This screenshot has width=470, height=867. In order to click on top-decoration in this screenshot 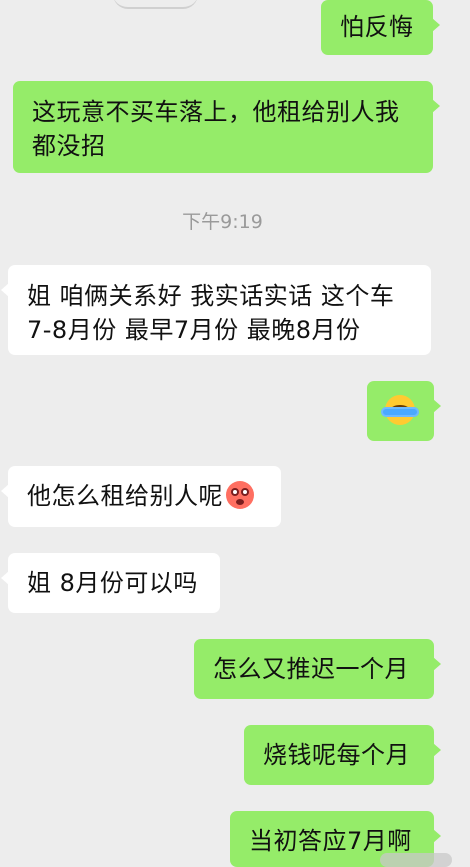, I will do `click(155, 4)`.